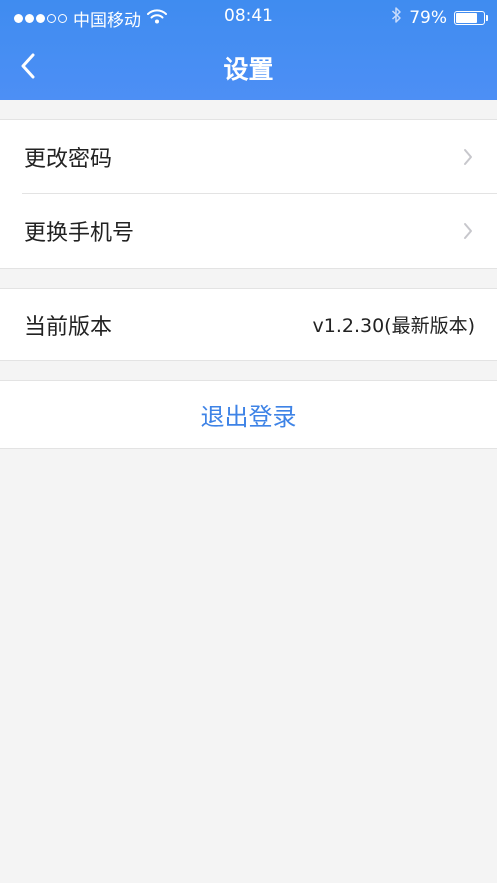  I want to click on version-row: 当前版本 v1.2.30(最新版本), so click(248, 324).